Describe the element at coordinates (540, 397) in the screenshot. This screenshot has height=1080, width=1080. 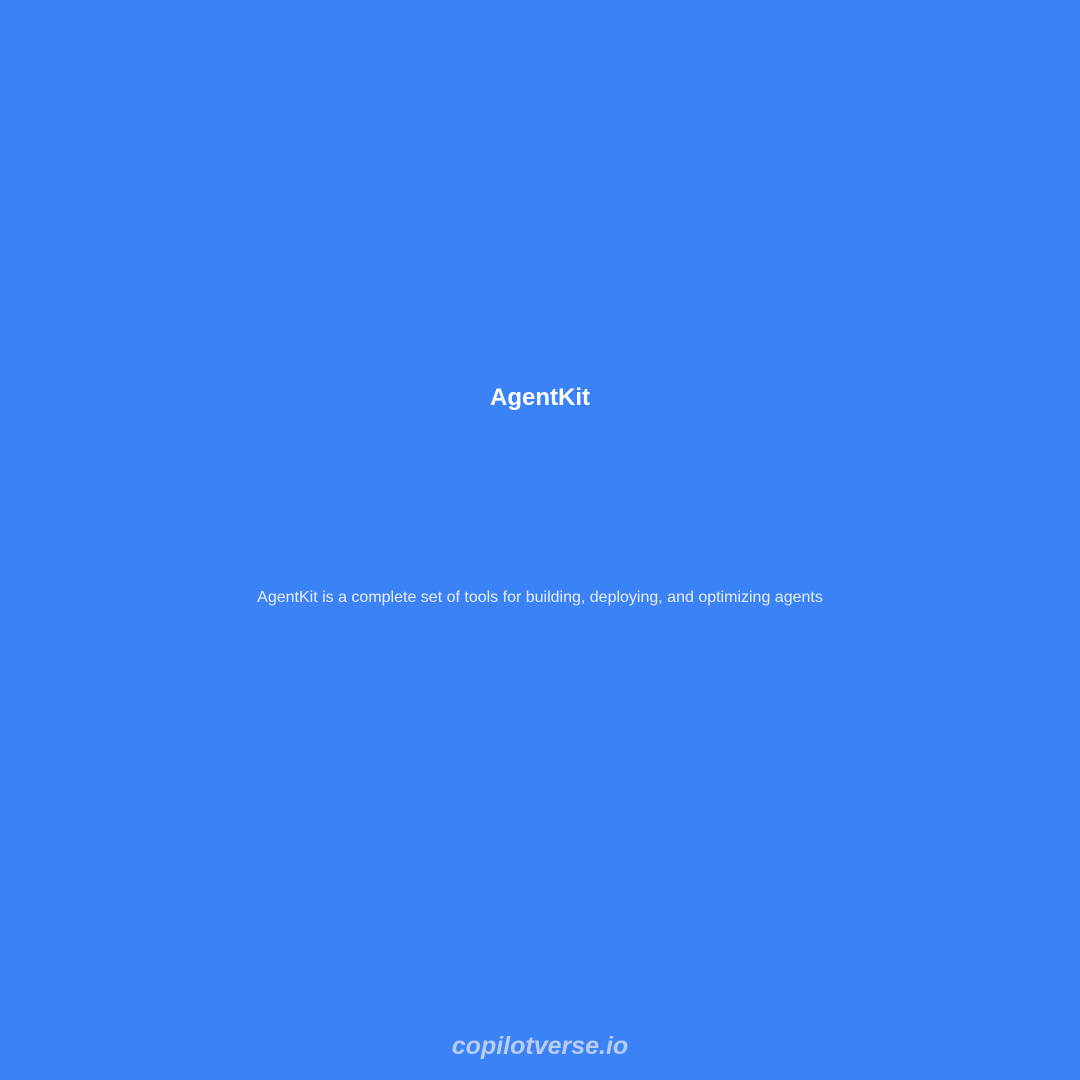
I see `card-title: AgentKit` at that location.